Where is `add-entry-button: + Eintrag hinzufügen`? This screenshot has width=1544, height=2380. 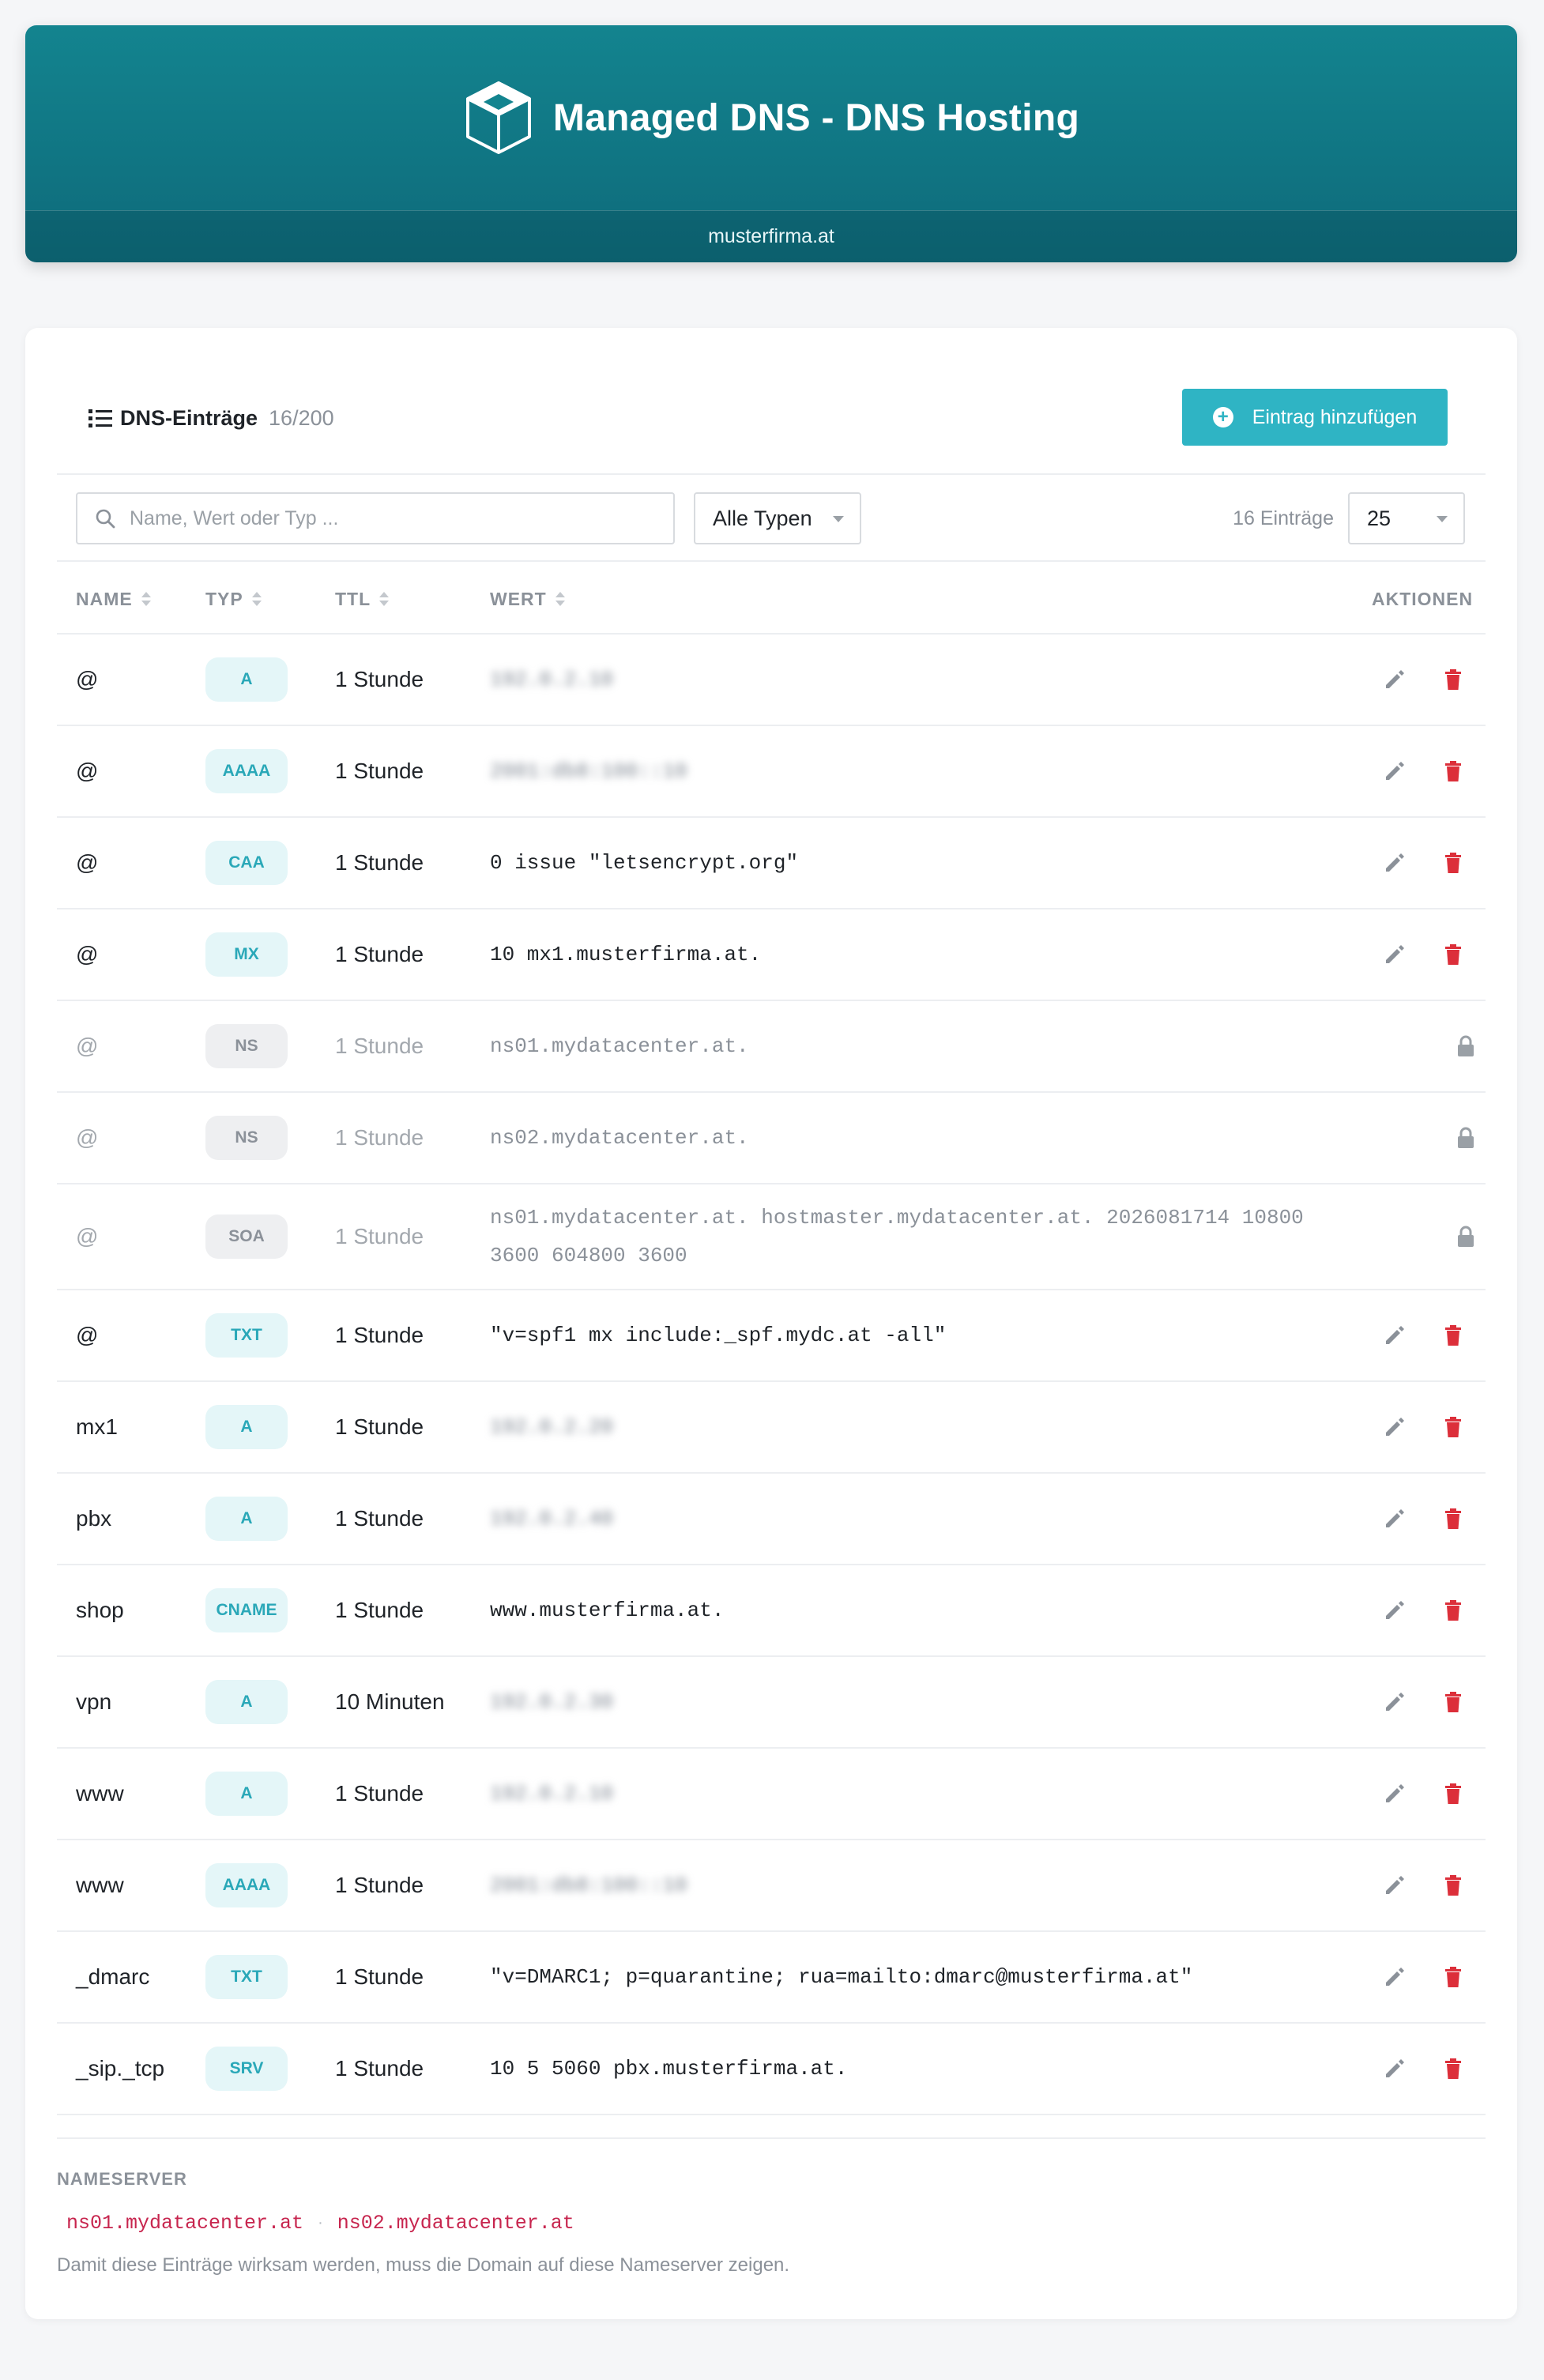 add-entry-button: + Eintrag hinzufügen is located at coordinates (1315, 417).